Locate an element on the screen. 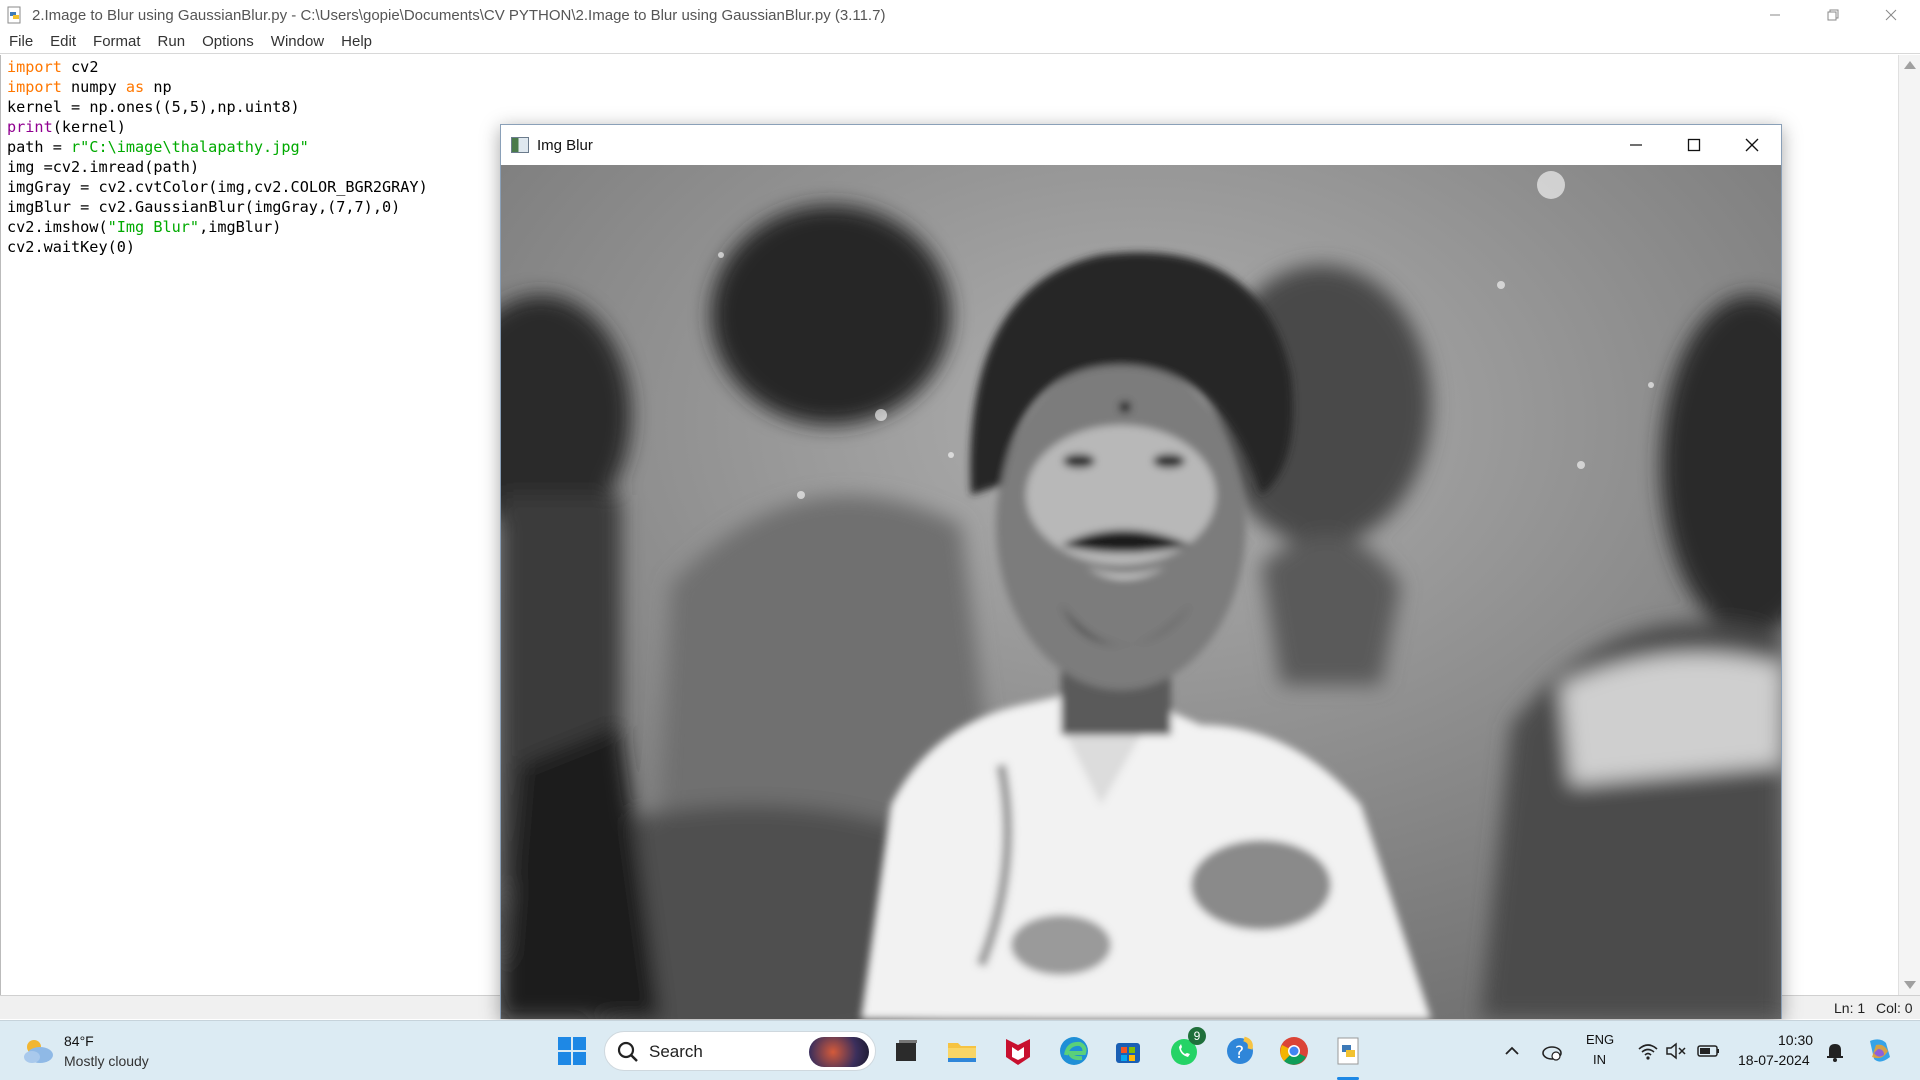  python-idle-taskbar-icon is located at coordinates (1348, 1051).